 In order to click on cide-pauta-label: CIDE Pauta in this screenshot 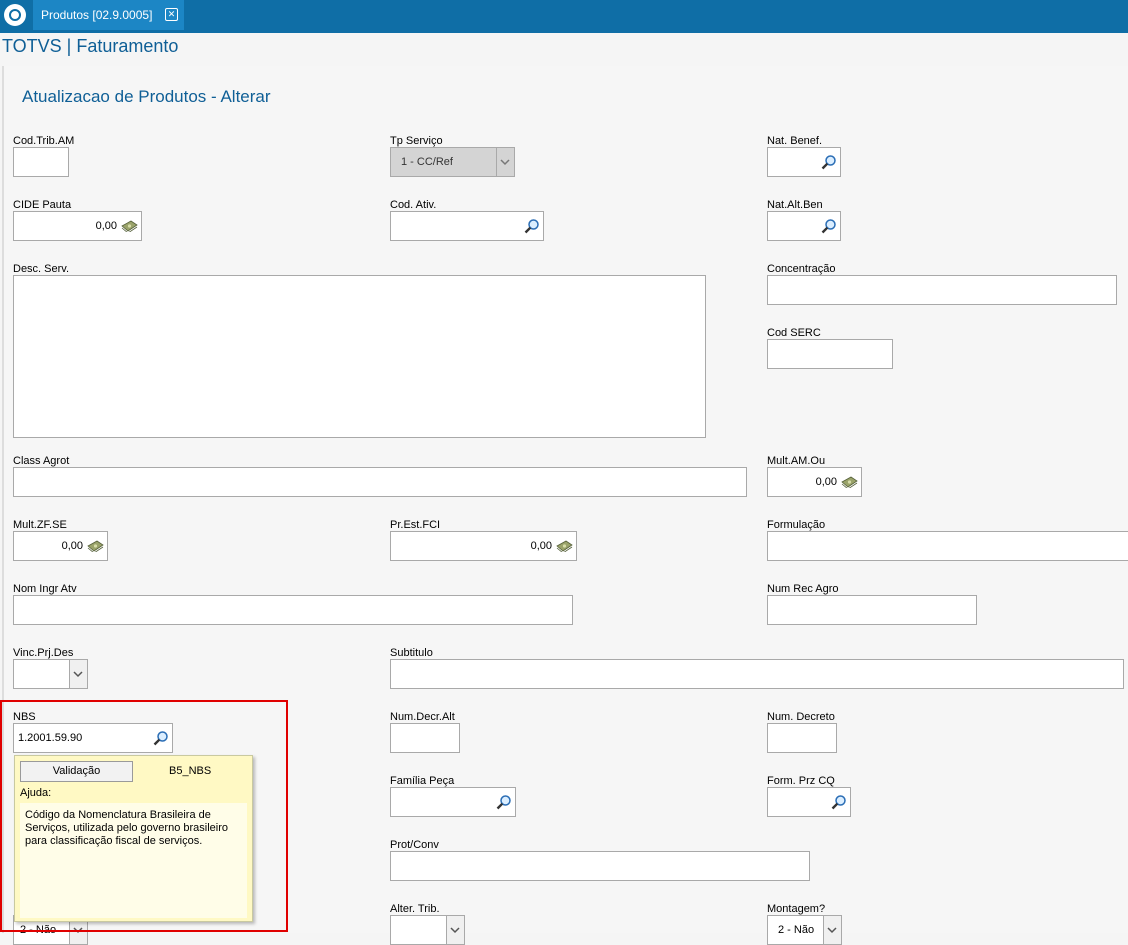, I will do `click(42, 205)`.